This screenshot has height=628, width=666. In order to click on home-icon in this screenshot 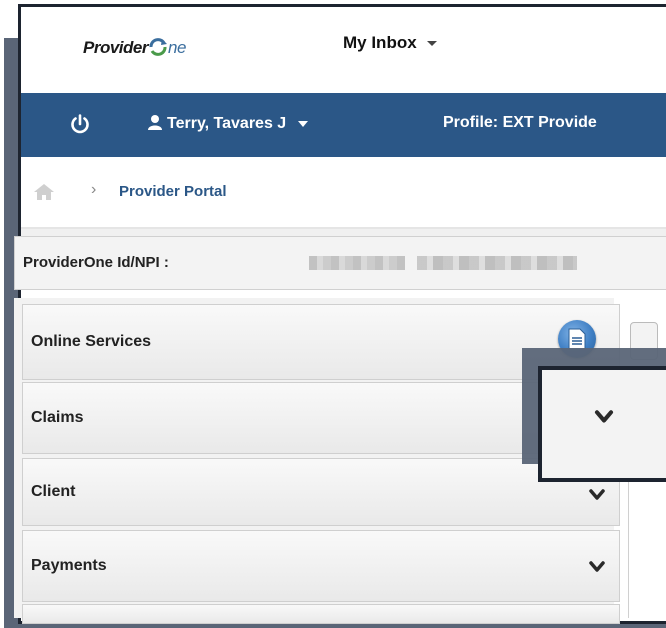, I will do `click(44, 192)`.